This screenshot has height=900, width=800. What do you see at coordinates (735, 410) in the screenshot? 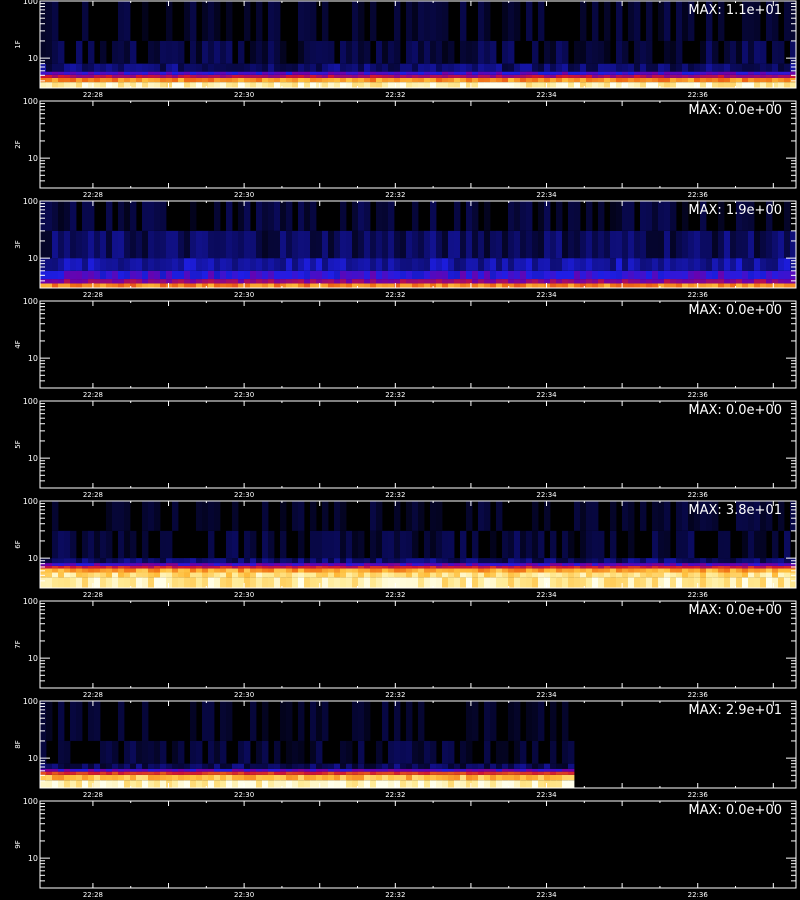
I see `max-label: MAX: 0.0e+00` at bounding box center [735, 410].